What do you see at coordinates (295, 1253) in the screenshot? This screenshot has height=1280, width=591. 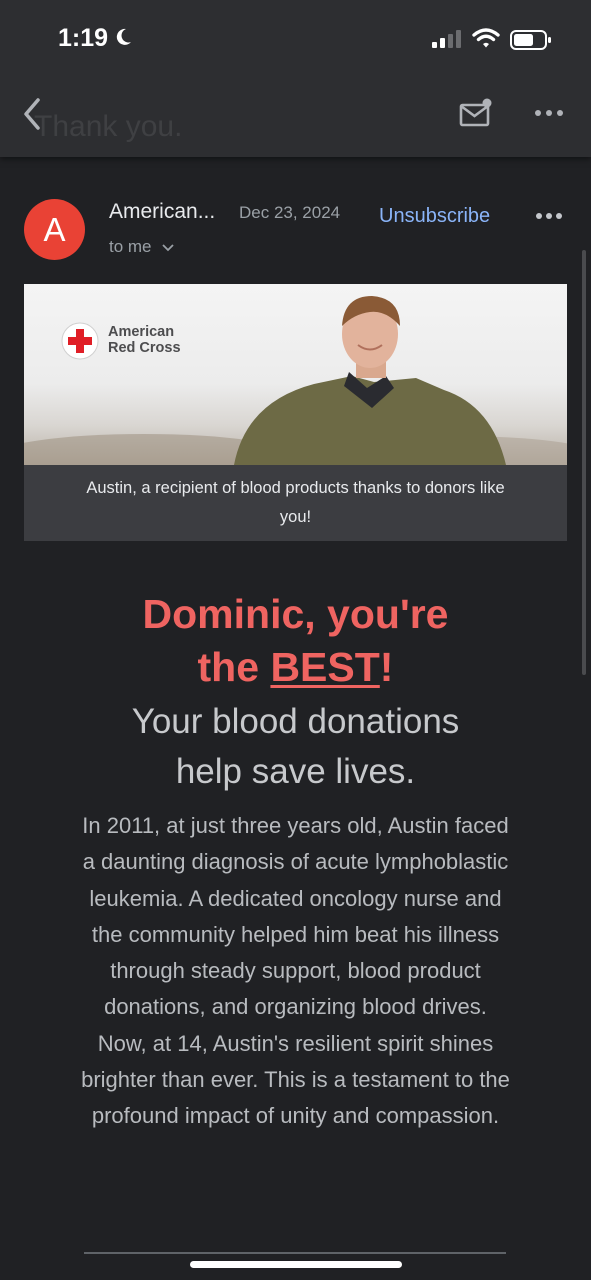 I see `divider` at bounding box center [295, 1253].